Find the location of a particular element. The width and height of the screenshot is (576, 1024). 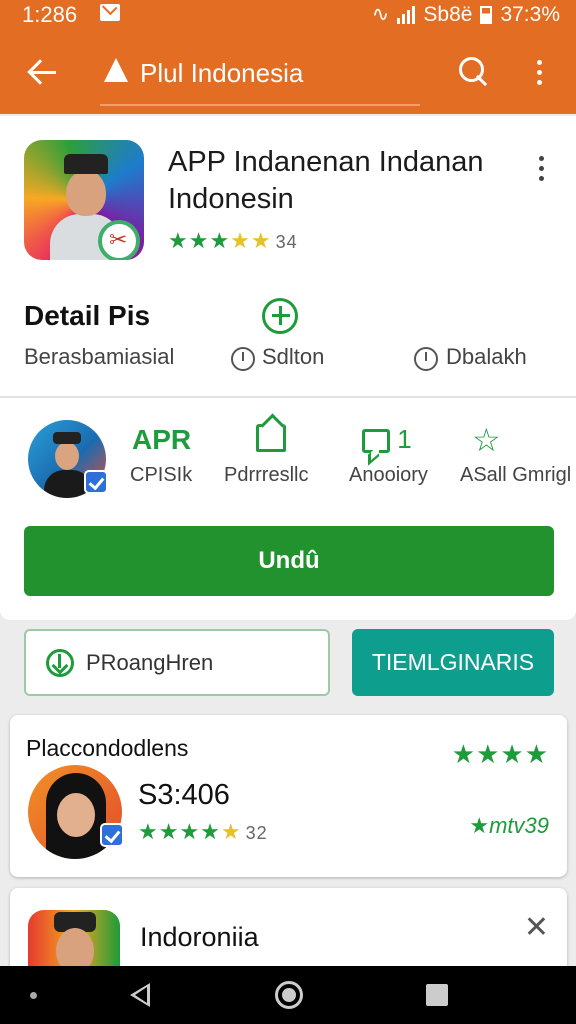

system-navigation-bar is located at coordinates (288, 995).